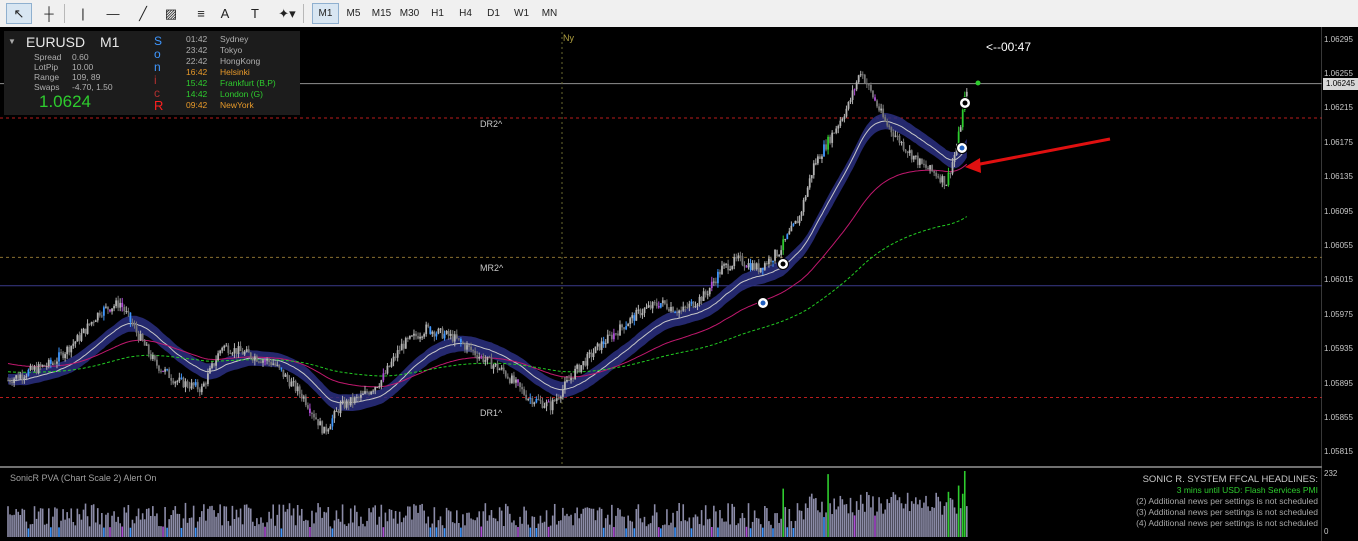 The image size is (1358, 541). Describe the element at coordinates (1338, 280) in the screenshot. I see `price-axis-label: 1.06015` at that location.